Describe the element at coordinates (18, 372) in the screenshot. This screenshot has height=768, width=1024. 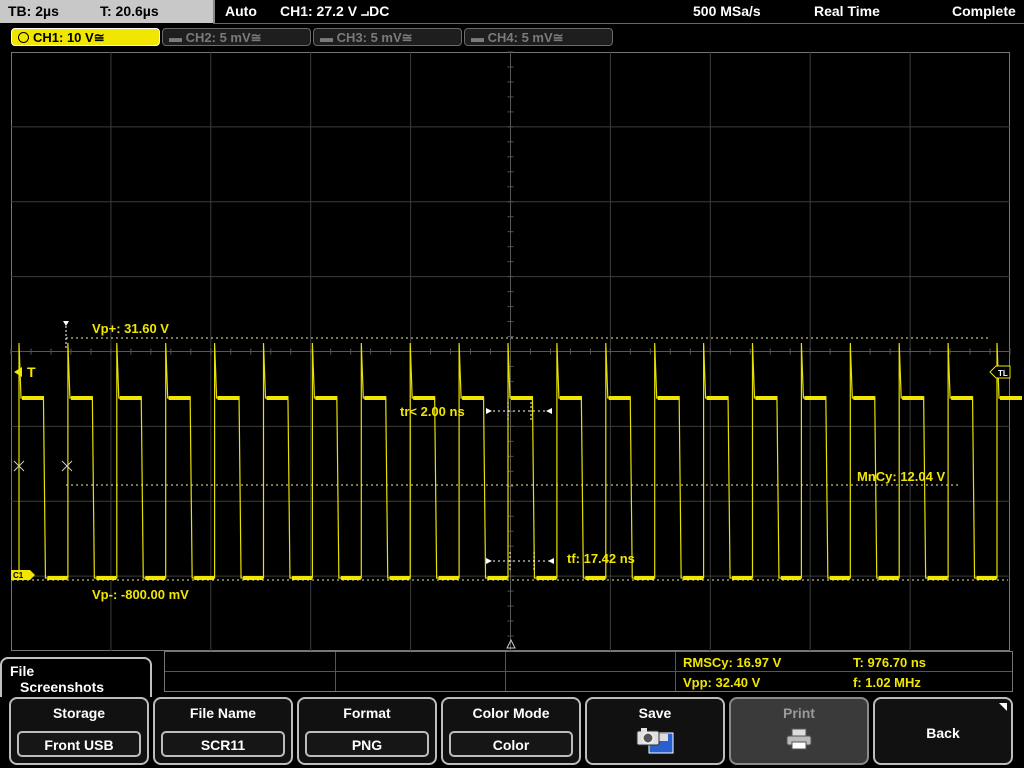
I see `trigger-arrow-icon` at that location.